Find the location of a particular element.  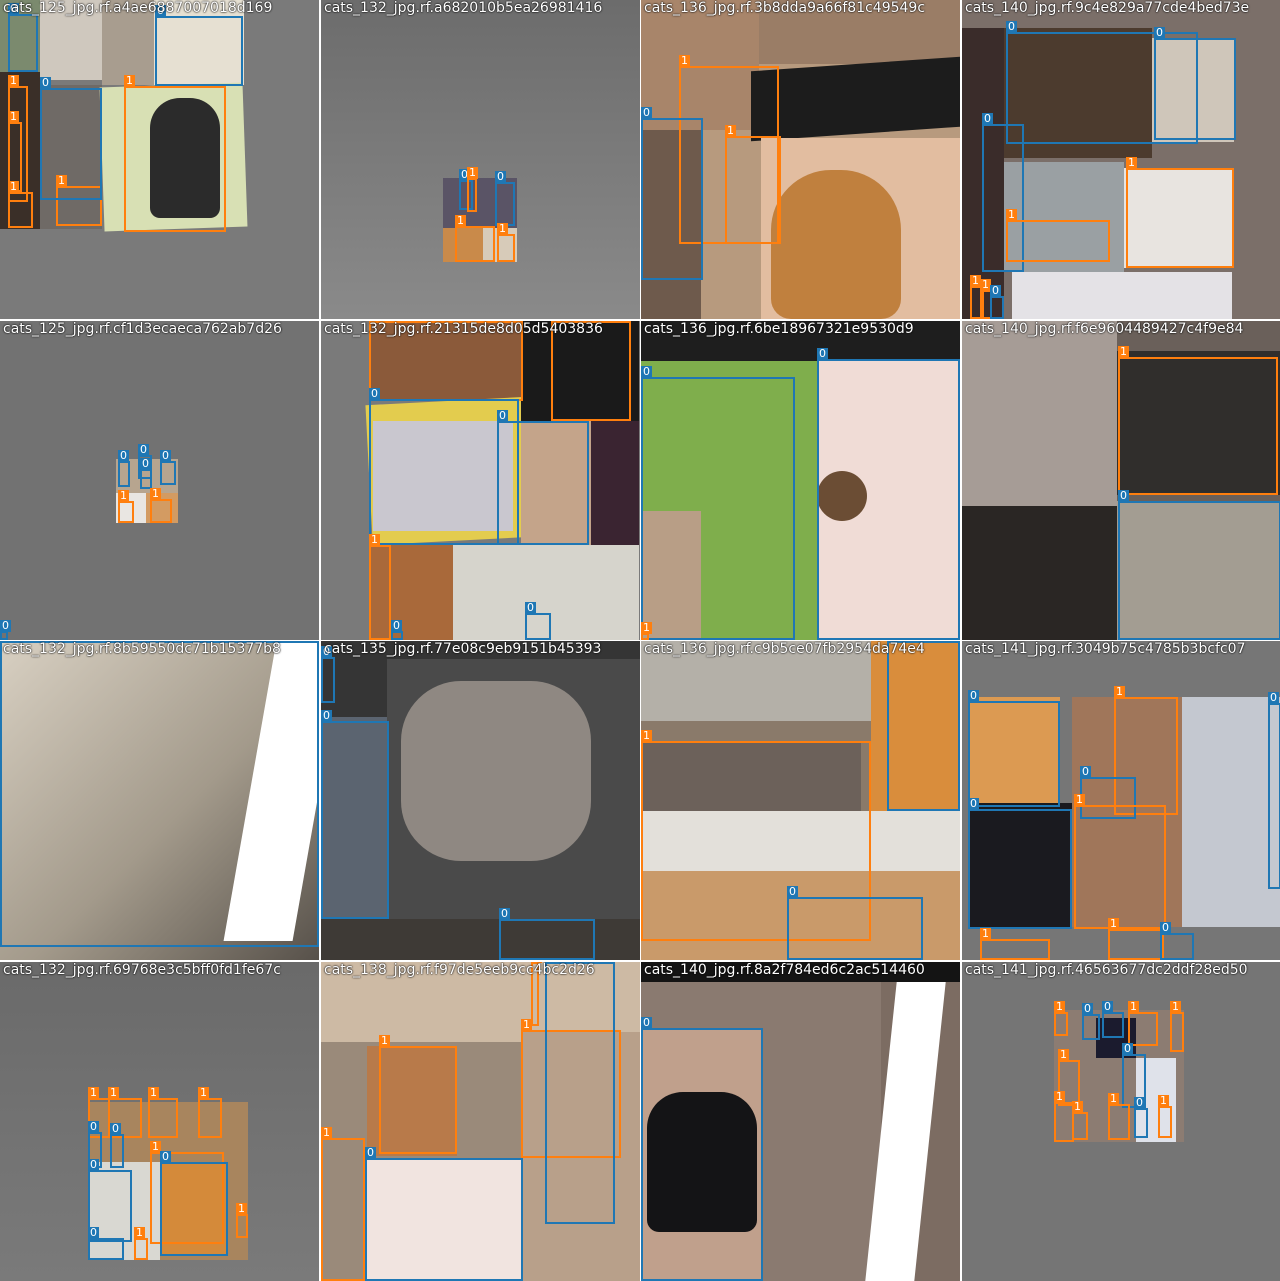

tile-title: cats_132_jpg.rf.a682010b5ea26981416 is located at coordinates (463, 8).